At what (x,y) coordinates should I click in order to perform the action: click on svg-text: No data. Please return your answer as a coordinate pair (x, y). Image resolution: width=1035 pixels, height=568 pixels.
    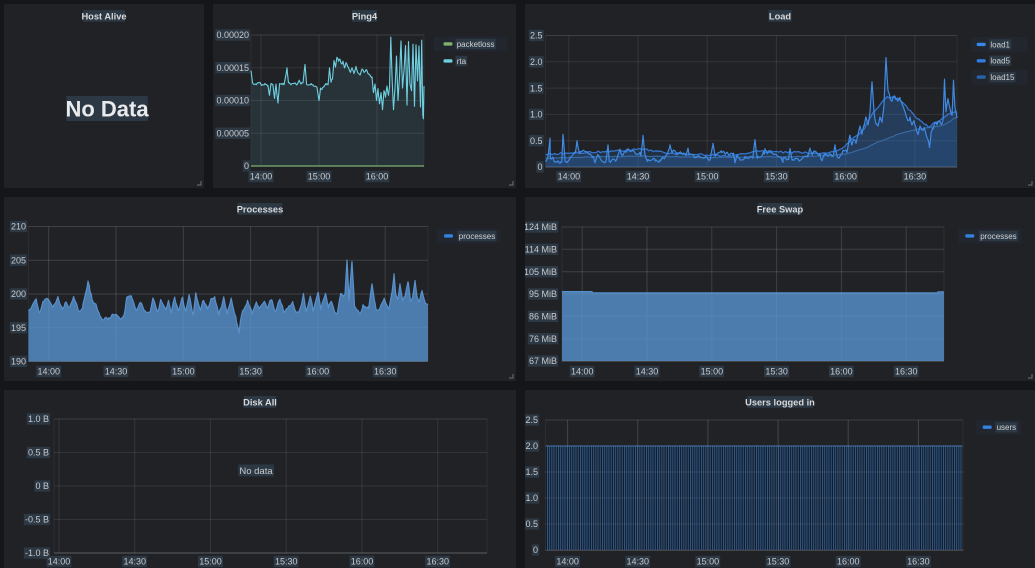
    Looking at the image, I should click on (256, 471).